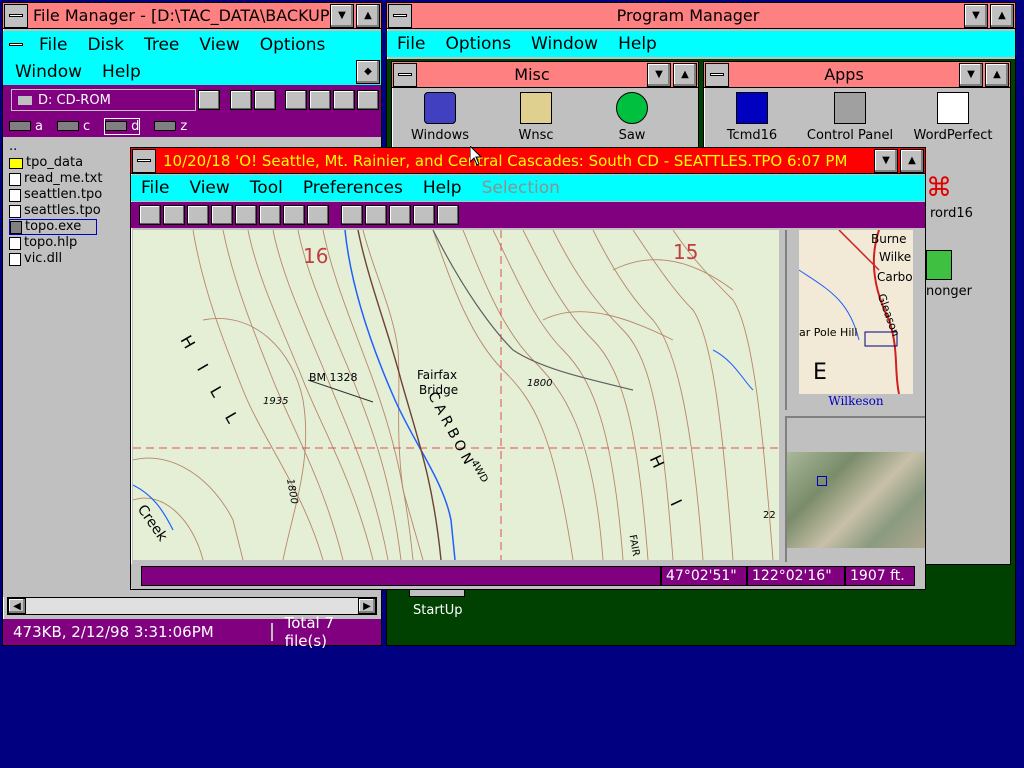  Describe the element at coordinates (26, 126) in the screenshot. I see `drive-a: a` at that location.